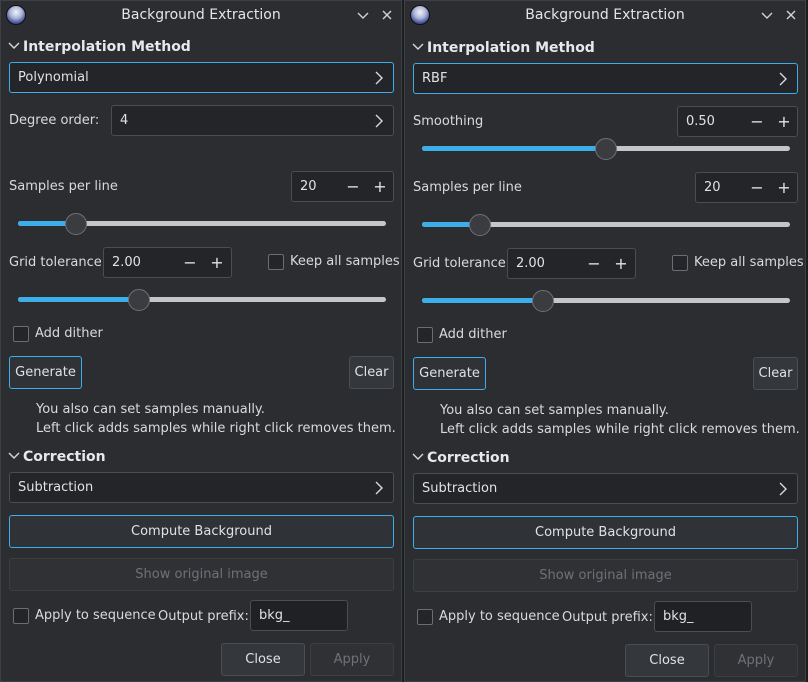 The width and height of the screenshot is (808, 682). I want to click on interpolation-method-value: Polynomial, so click(53, 77).